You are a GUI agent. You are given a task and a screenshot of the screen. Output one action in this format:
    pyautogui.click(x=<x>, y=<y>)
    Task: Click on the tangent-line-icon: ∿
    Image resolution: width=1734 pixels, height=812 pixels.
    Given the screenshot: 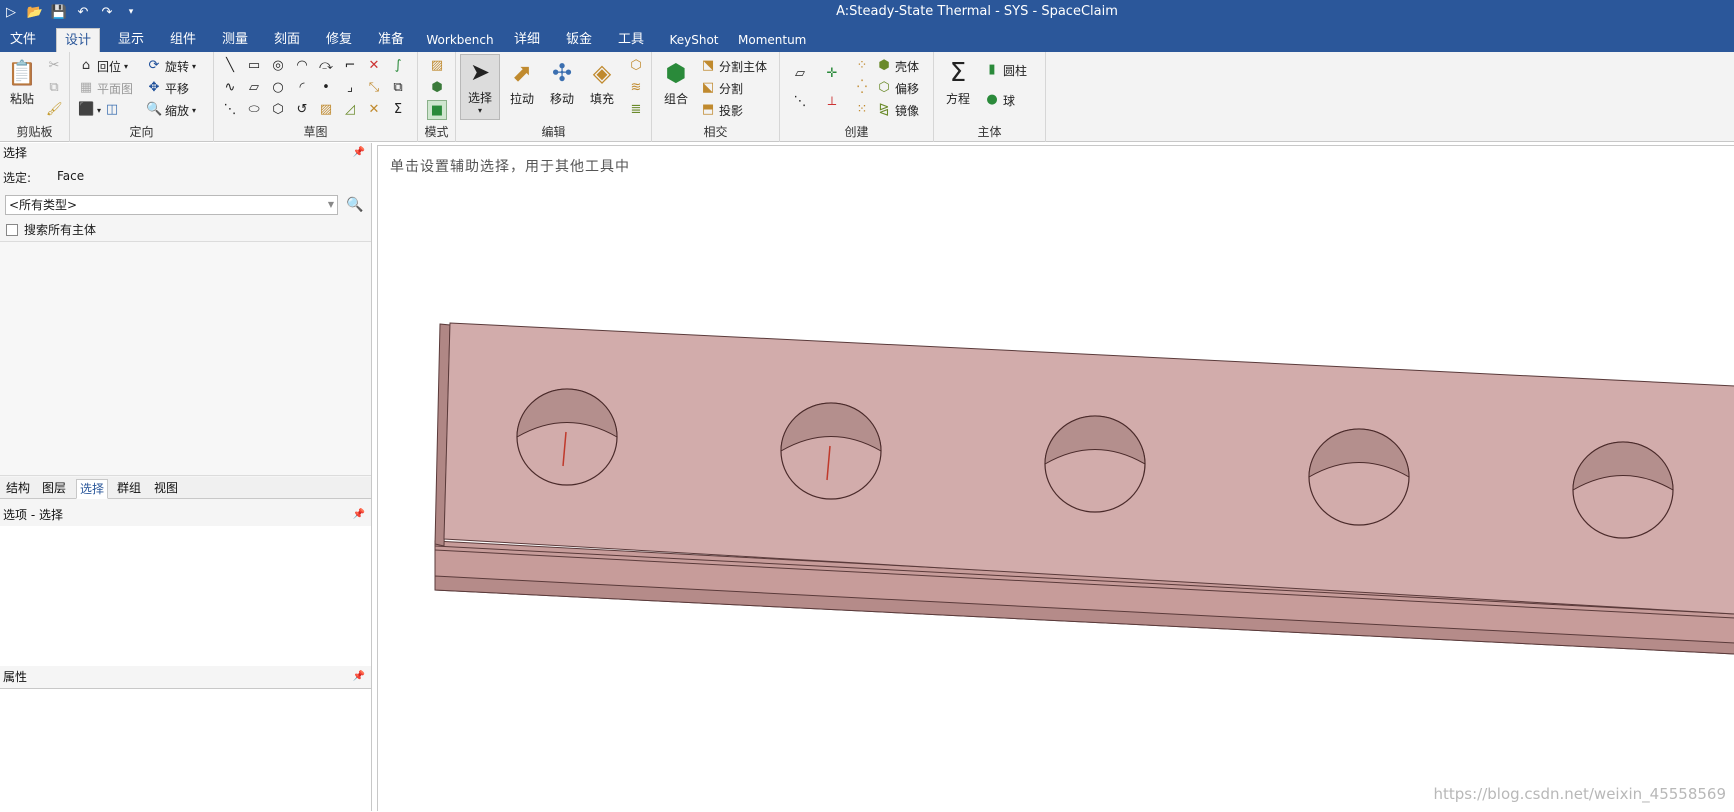 What is the action you would take?
    pyautogui.click(x=230, y=88)
    